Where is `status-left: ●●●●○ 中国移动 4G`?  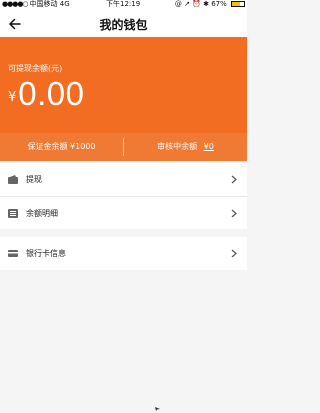
status-left: ●●●●○ 中国移动 4G is located at coordinates (36, 4).